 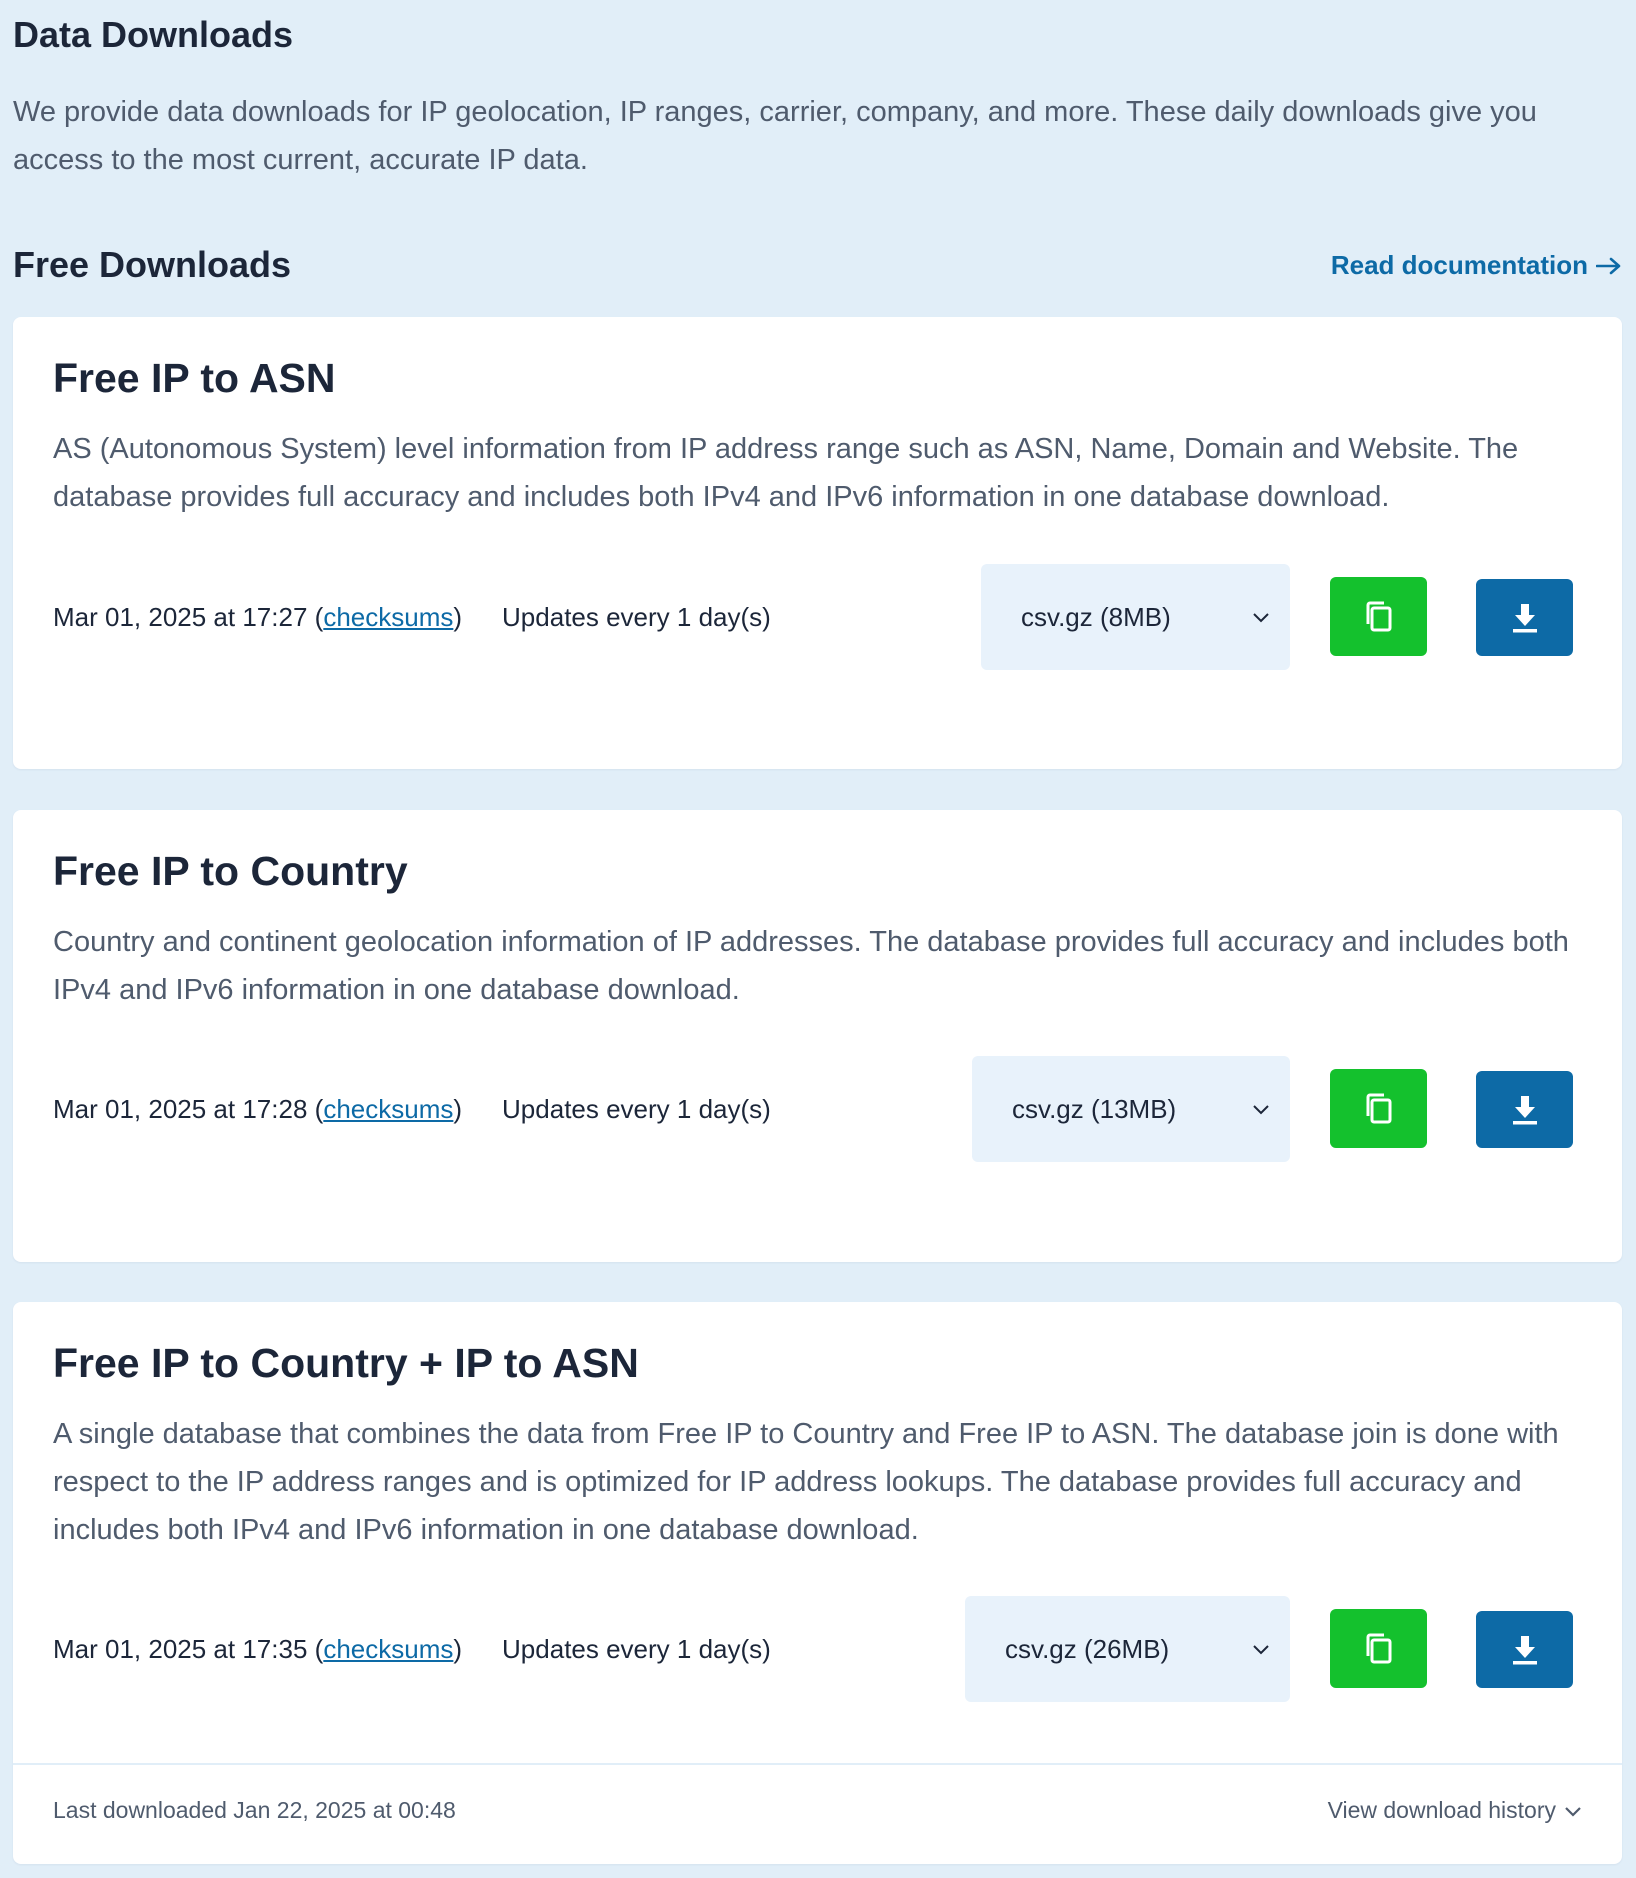 What do you see at coordinates (1087, 1648) in the screenshot?
I see `format-select-value: csv.gz (26MB)` at bounding box center [1087, 1648].